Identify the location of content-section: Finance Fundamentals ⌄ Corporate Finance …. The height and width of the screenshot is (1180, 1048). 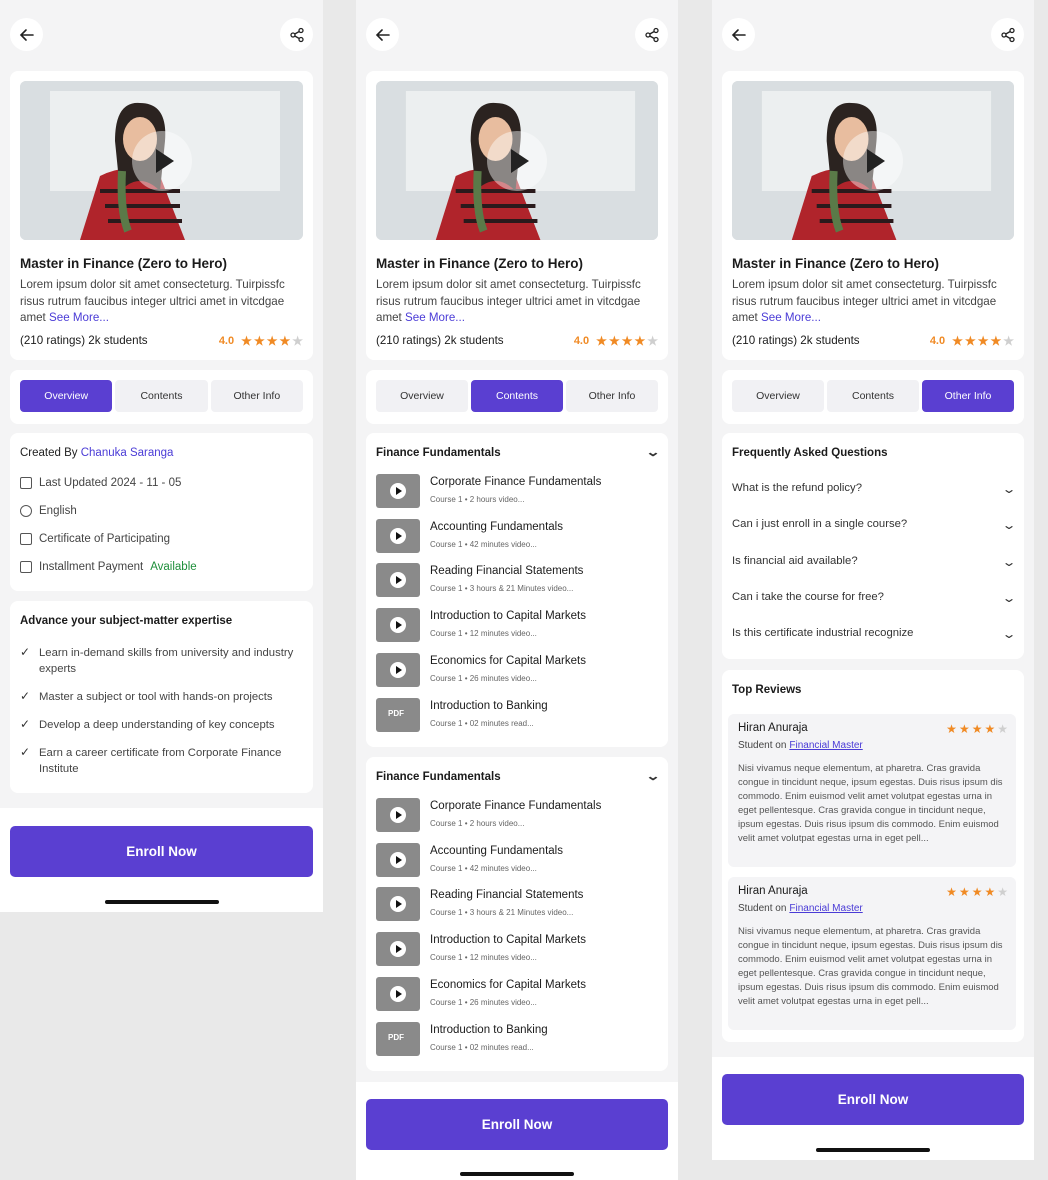
(517, 590).